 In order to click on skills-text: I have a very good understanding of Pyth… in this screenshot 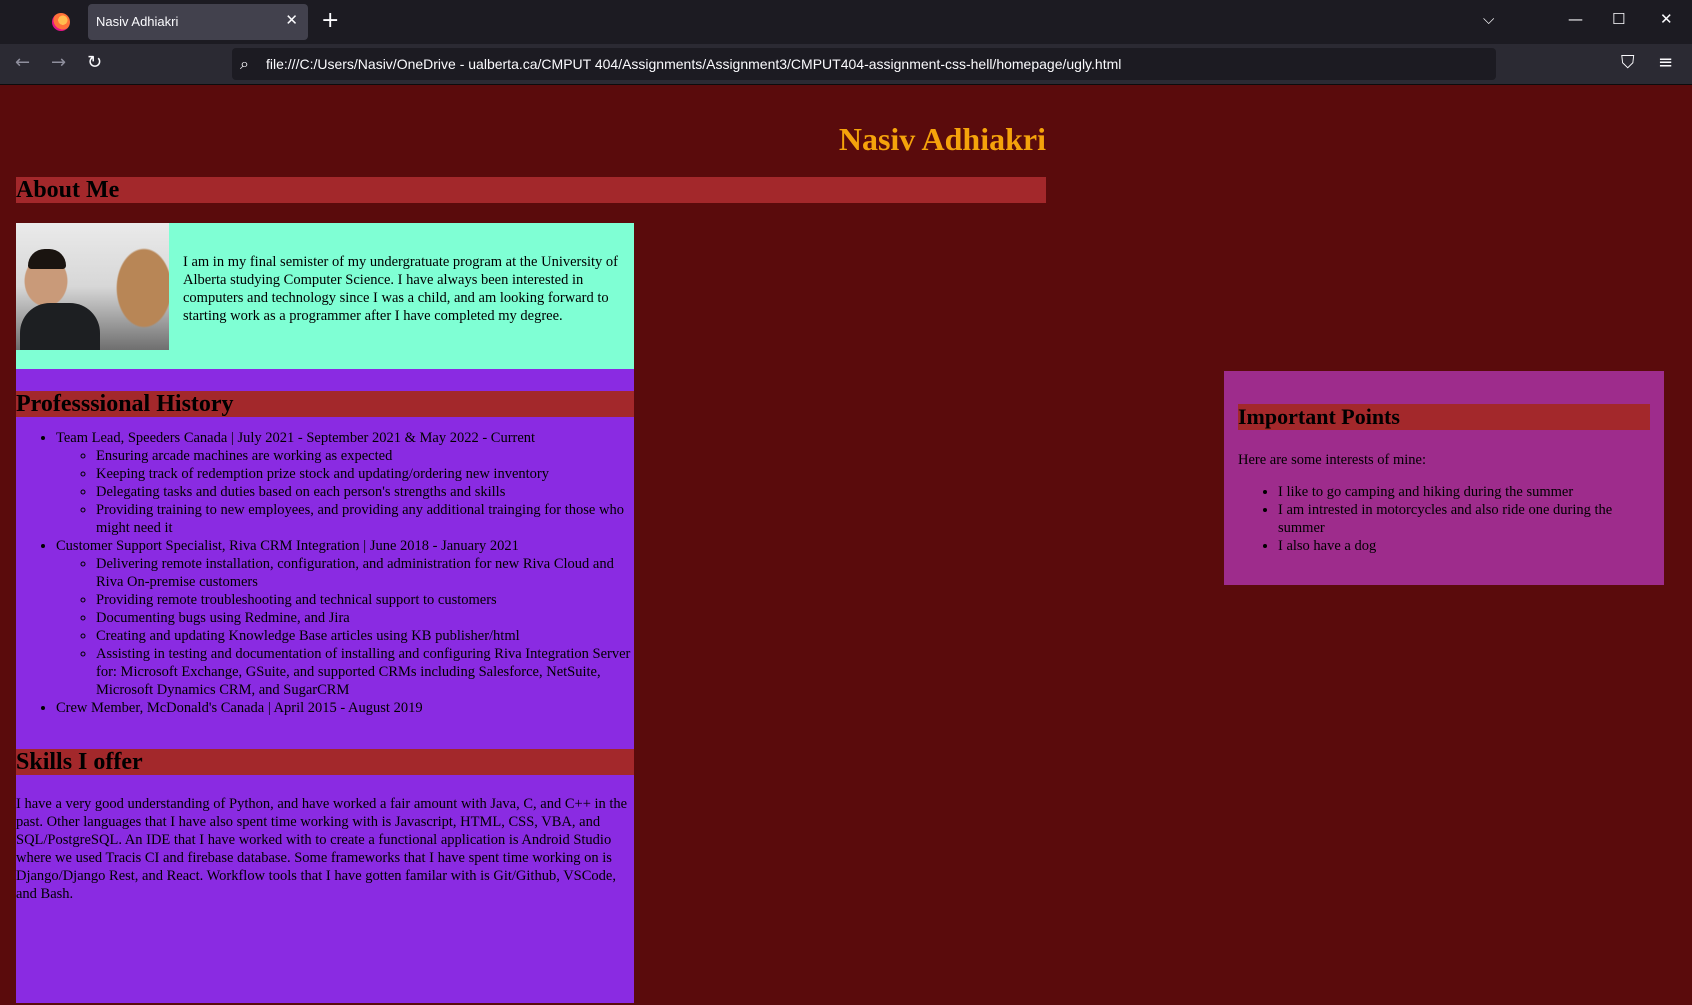, I will do `click(322, 849)`.